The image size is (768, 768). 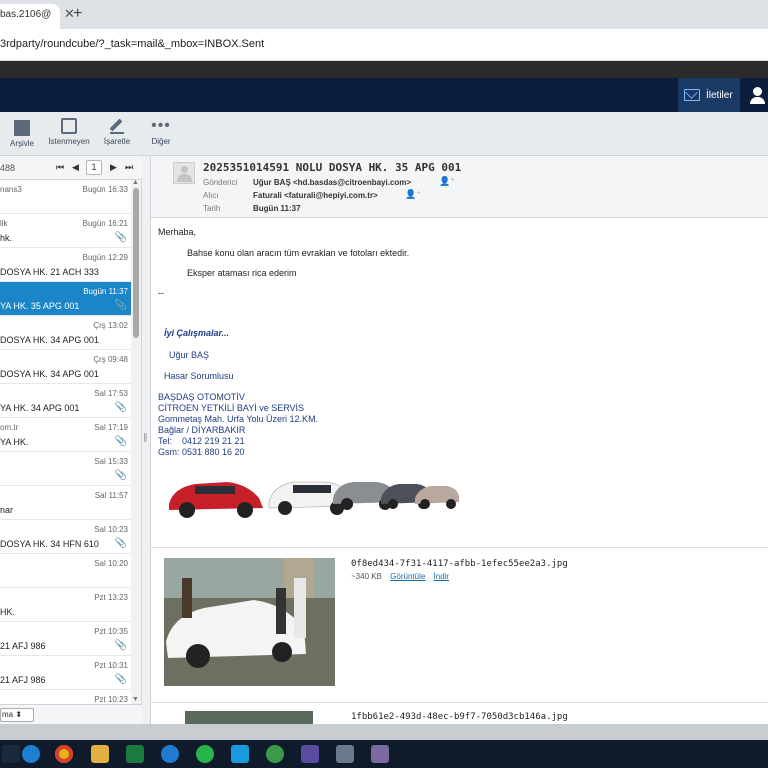 I want to click on row-date: Sal 15:33, so click(x=111, y=461).